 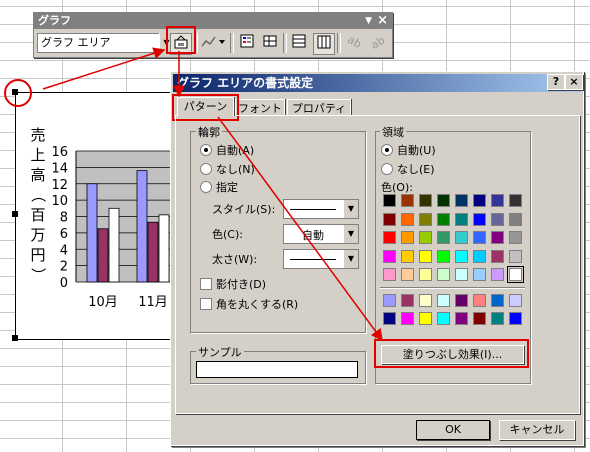 I want to click on arrow-to-fill-button, so click(x=300, y=229).